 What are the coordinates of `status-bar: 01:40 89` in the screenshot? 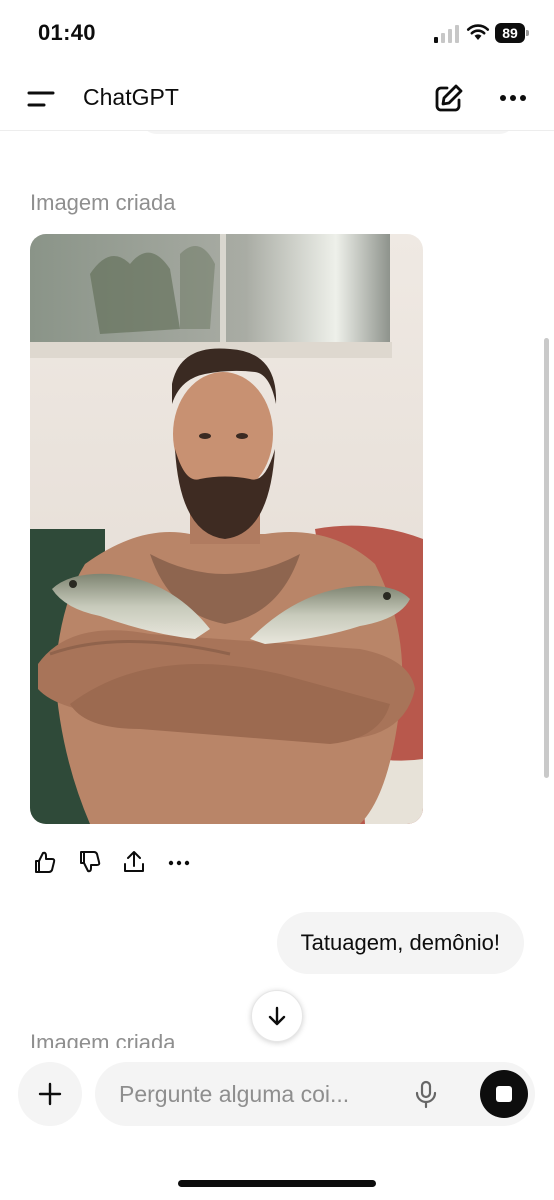 It's located at (277, 34).